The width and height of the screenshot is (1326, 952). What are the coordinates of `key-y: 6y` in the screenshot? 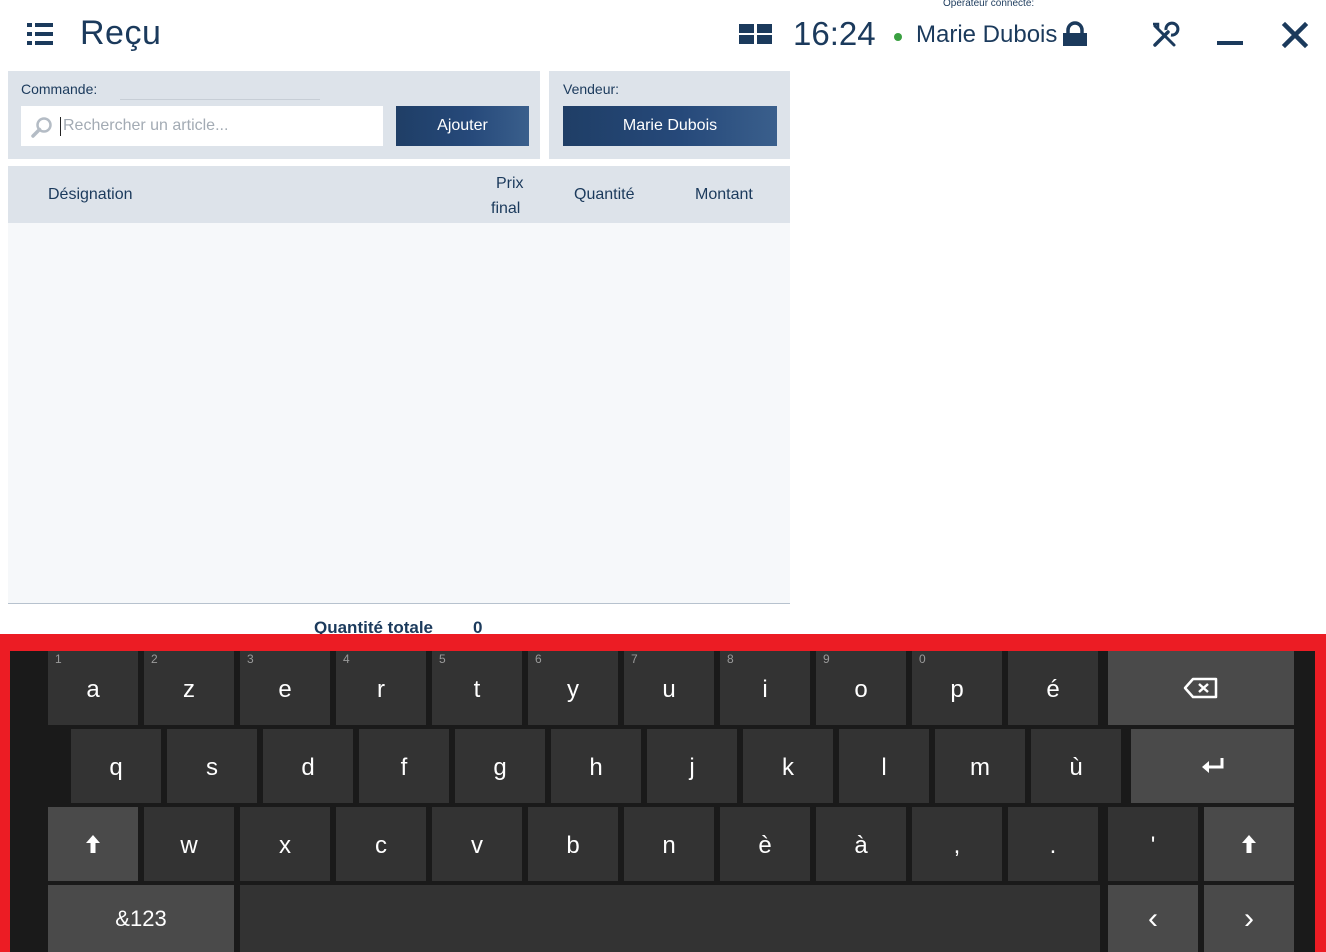 It's located at (573, 688).